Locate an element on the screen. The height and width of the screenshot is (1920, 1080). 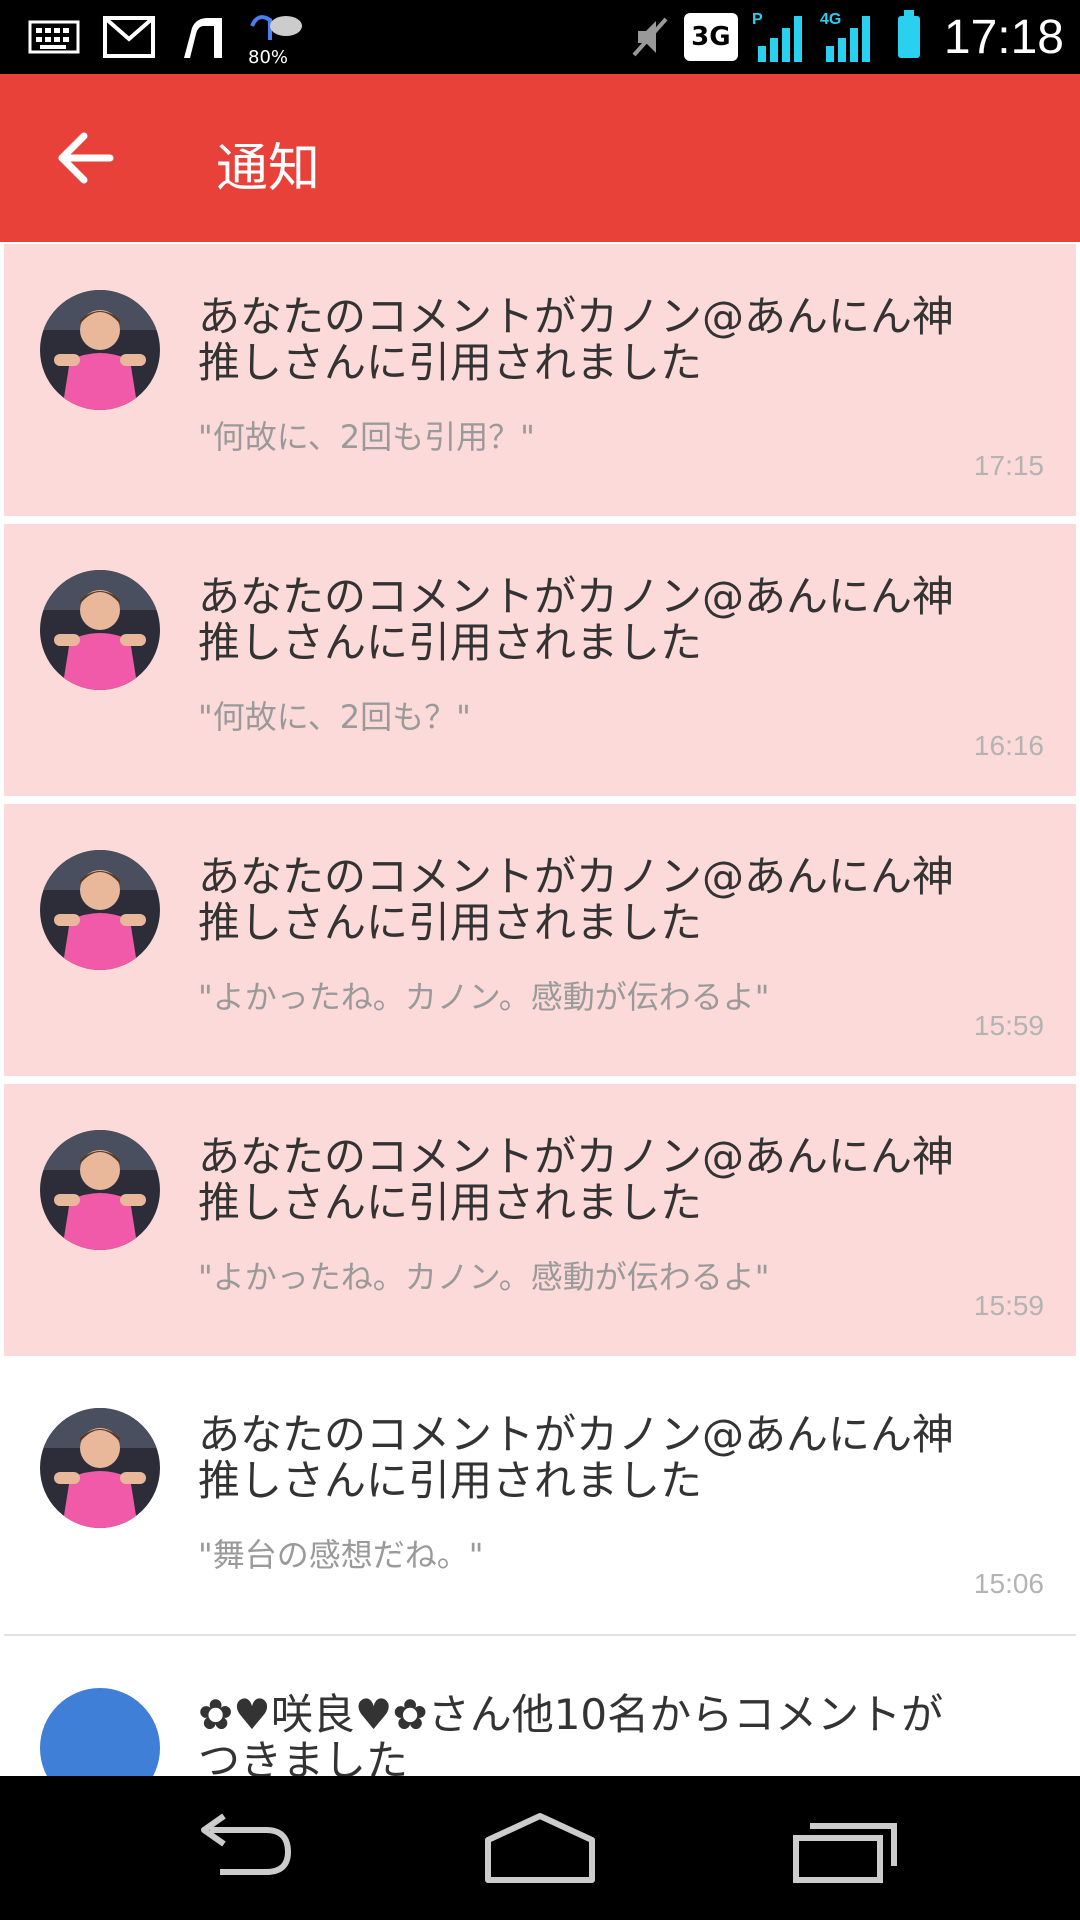
notification-quote: "舞台の感想だね。" is located at coordinates (341, 1555).